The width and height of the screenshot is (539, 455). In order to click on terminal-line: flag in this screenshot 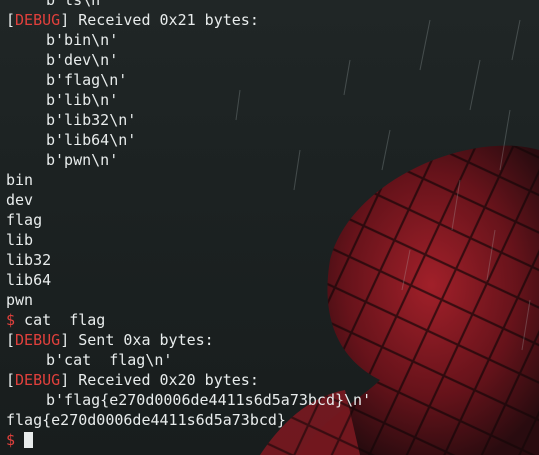, I will do `click(272, 220)`.